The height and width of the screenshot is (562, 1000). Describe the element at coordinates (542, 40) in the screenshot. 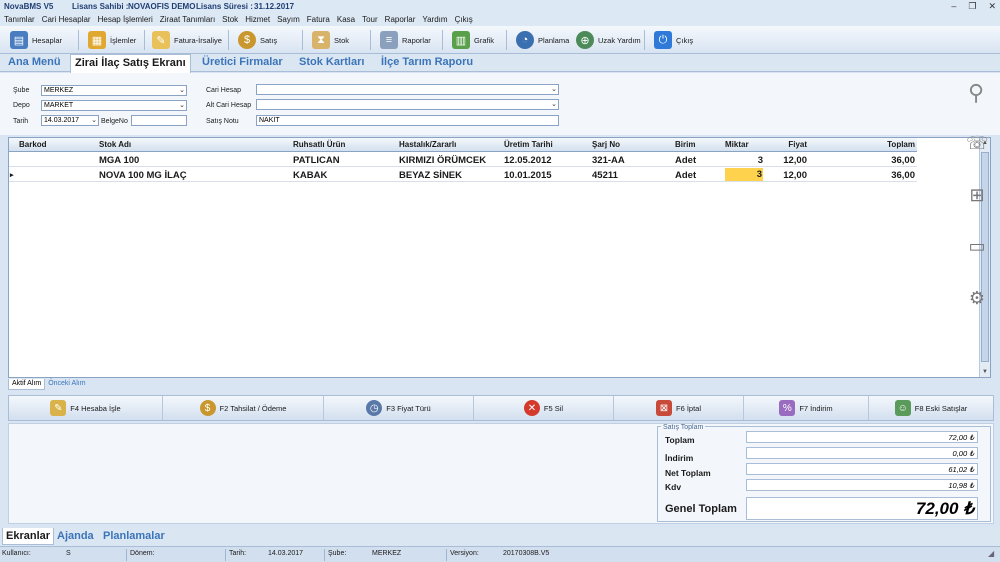

I see `planlama-button: ◔ Planlama` at that location.